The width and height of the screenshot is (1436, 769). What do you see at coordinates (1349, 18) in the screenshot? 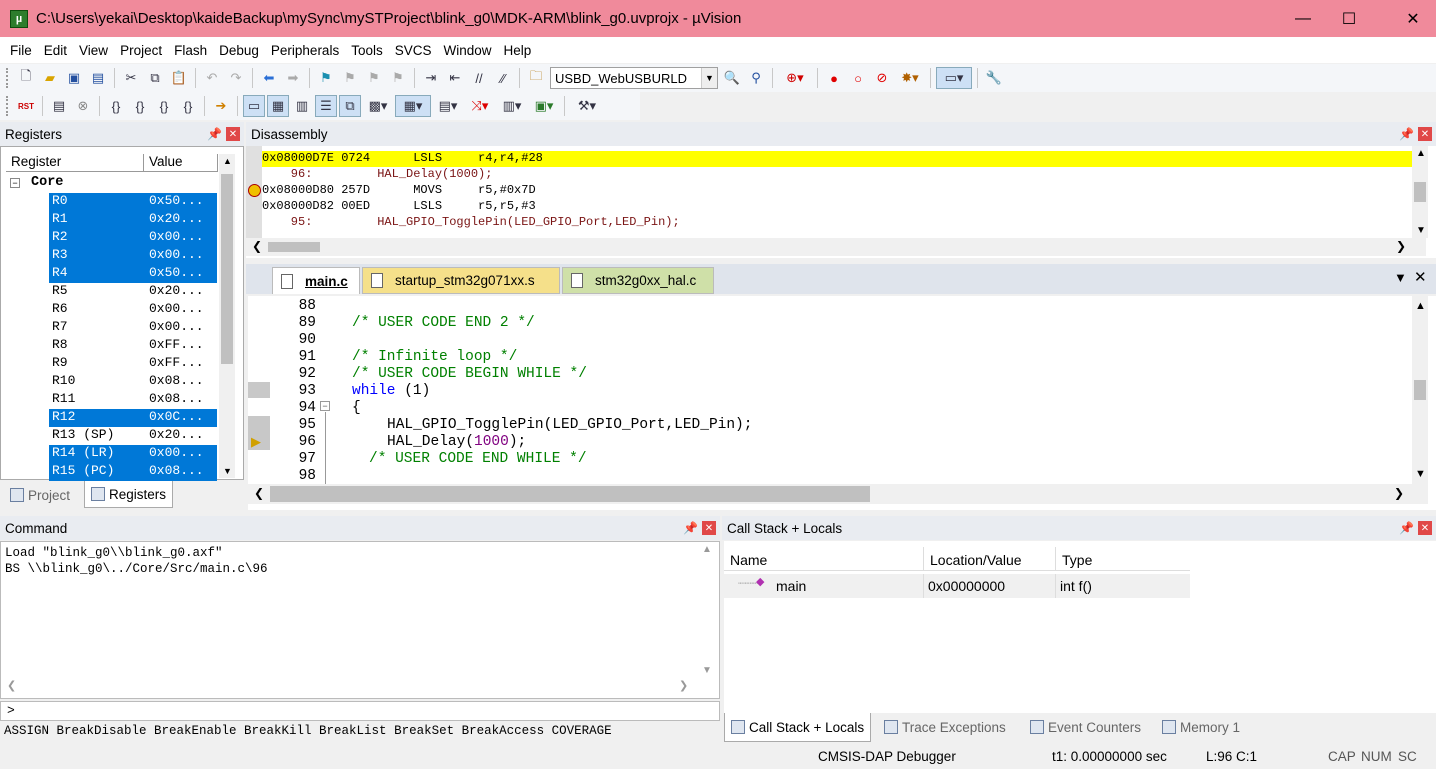
I see `maximize-button: ☐` at bounding box center [1349, 18].